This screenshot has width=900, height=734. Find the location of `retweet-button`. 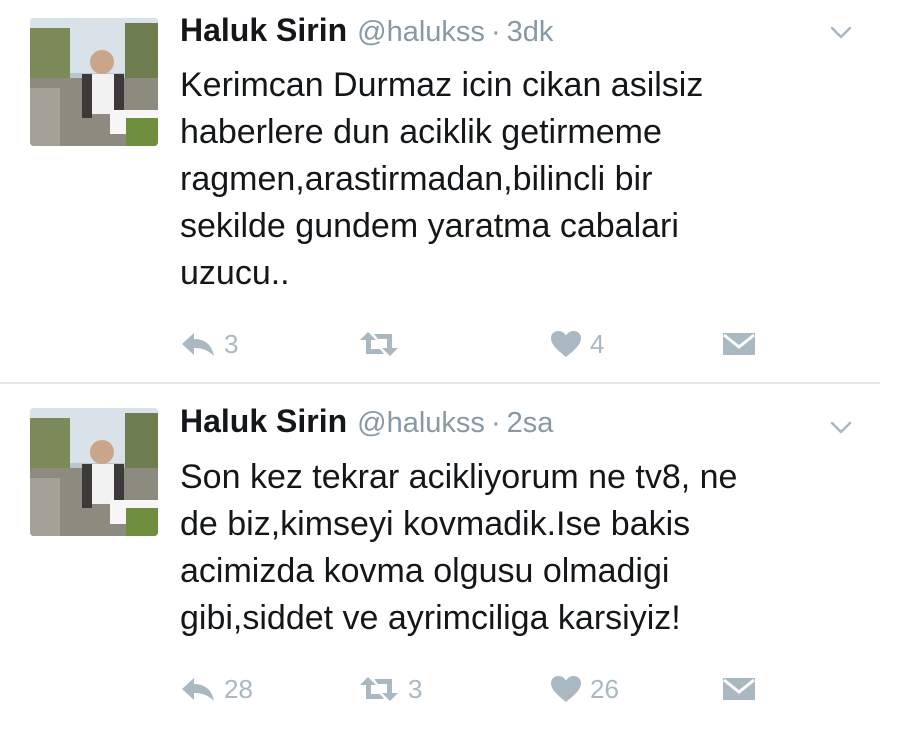

retweet-button is located at coordinates (383, 344).